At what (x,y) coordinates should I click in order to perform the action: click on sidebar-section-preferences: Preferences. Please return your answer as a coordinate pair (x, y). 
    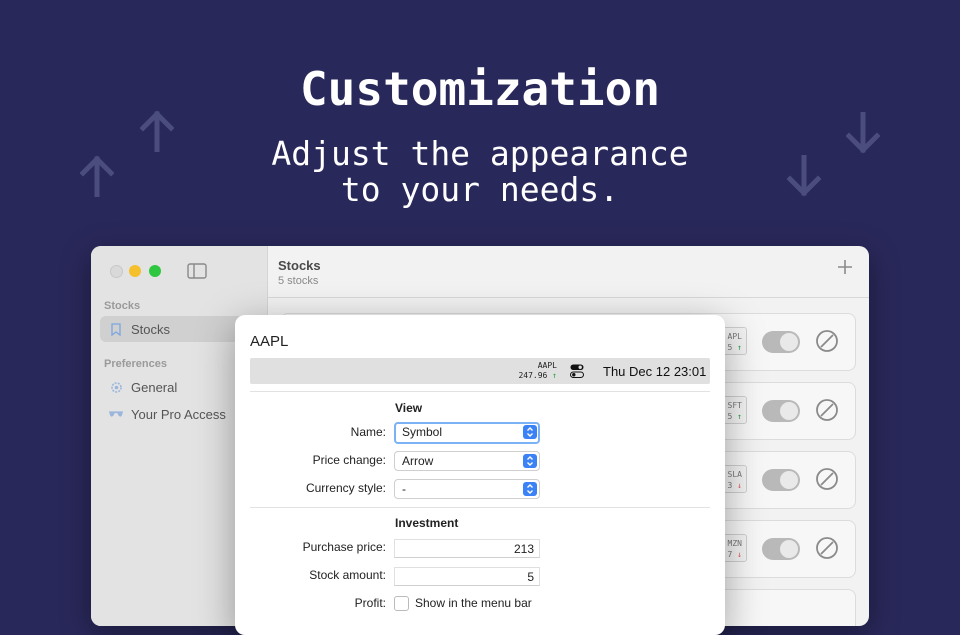
    Looking at the image, I should click on (135, 364).